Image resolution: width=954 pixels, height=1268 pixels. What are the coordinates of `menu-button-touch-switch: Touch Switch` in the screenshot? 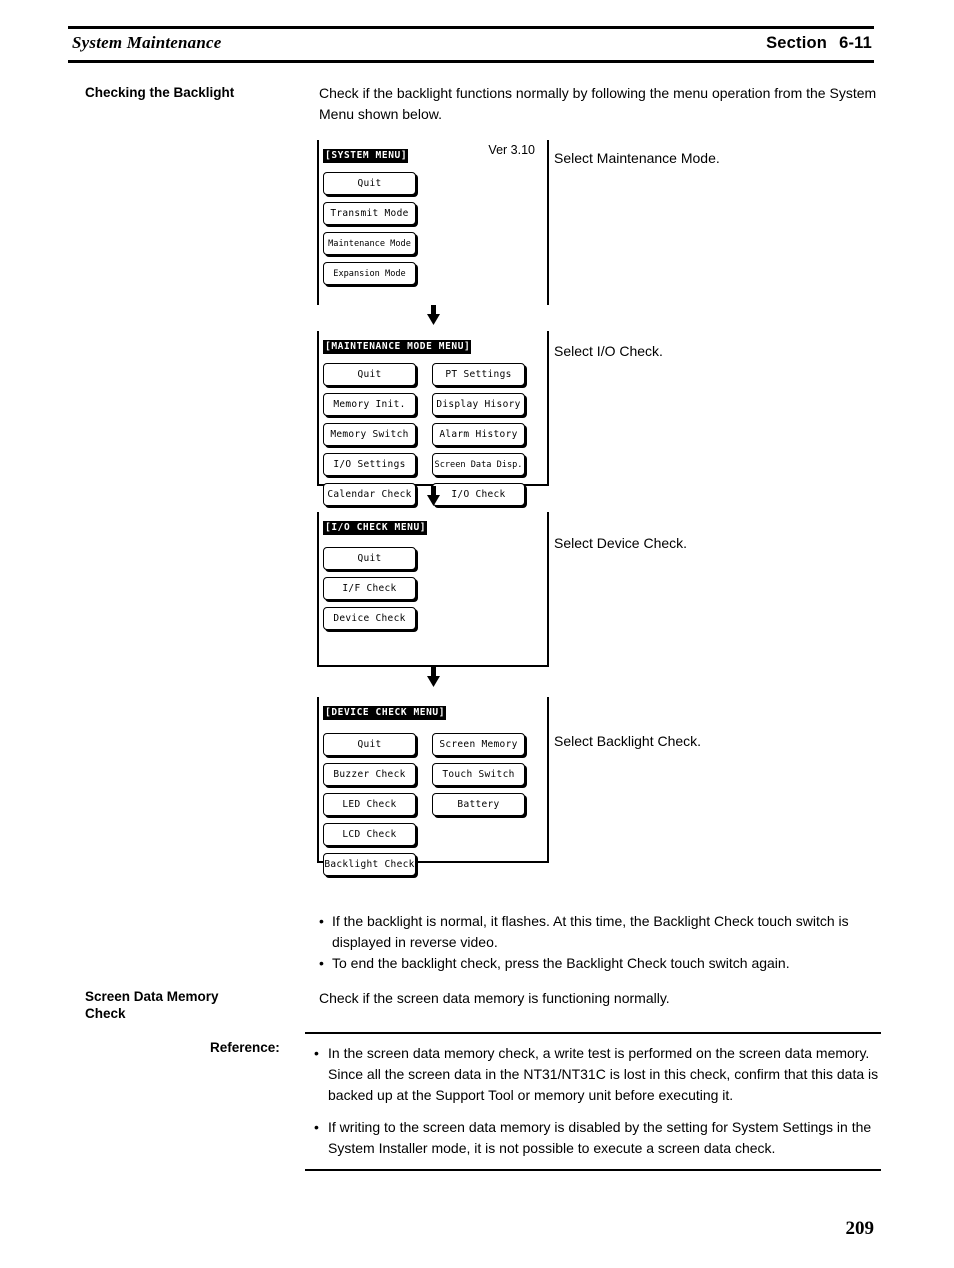 It's located at (478, 774).